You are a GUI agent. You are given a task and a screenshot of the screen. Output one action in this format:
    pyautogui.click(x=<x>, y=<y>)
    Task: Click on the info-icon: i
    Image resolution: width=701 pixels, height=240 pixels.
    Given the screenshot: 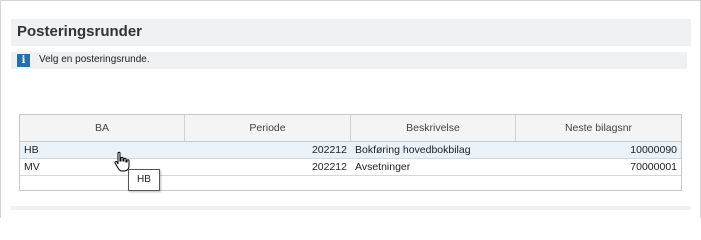 What is the action you would take?
    pyautogui.click(x=23, y=60)
    